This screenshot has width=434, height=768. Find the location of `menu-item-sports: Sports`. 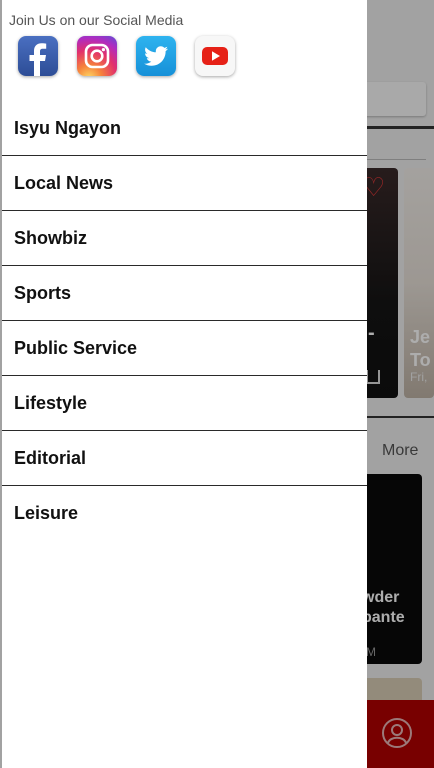

menu-item-sports: Sports is located at coordinates (184, 293).